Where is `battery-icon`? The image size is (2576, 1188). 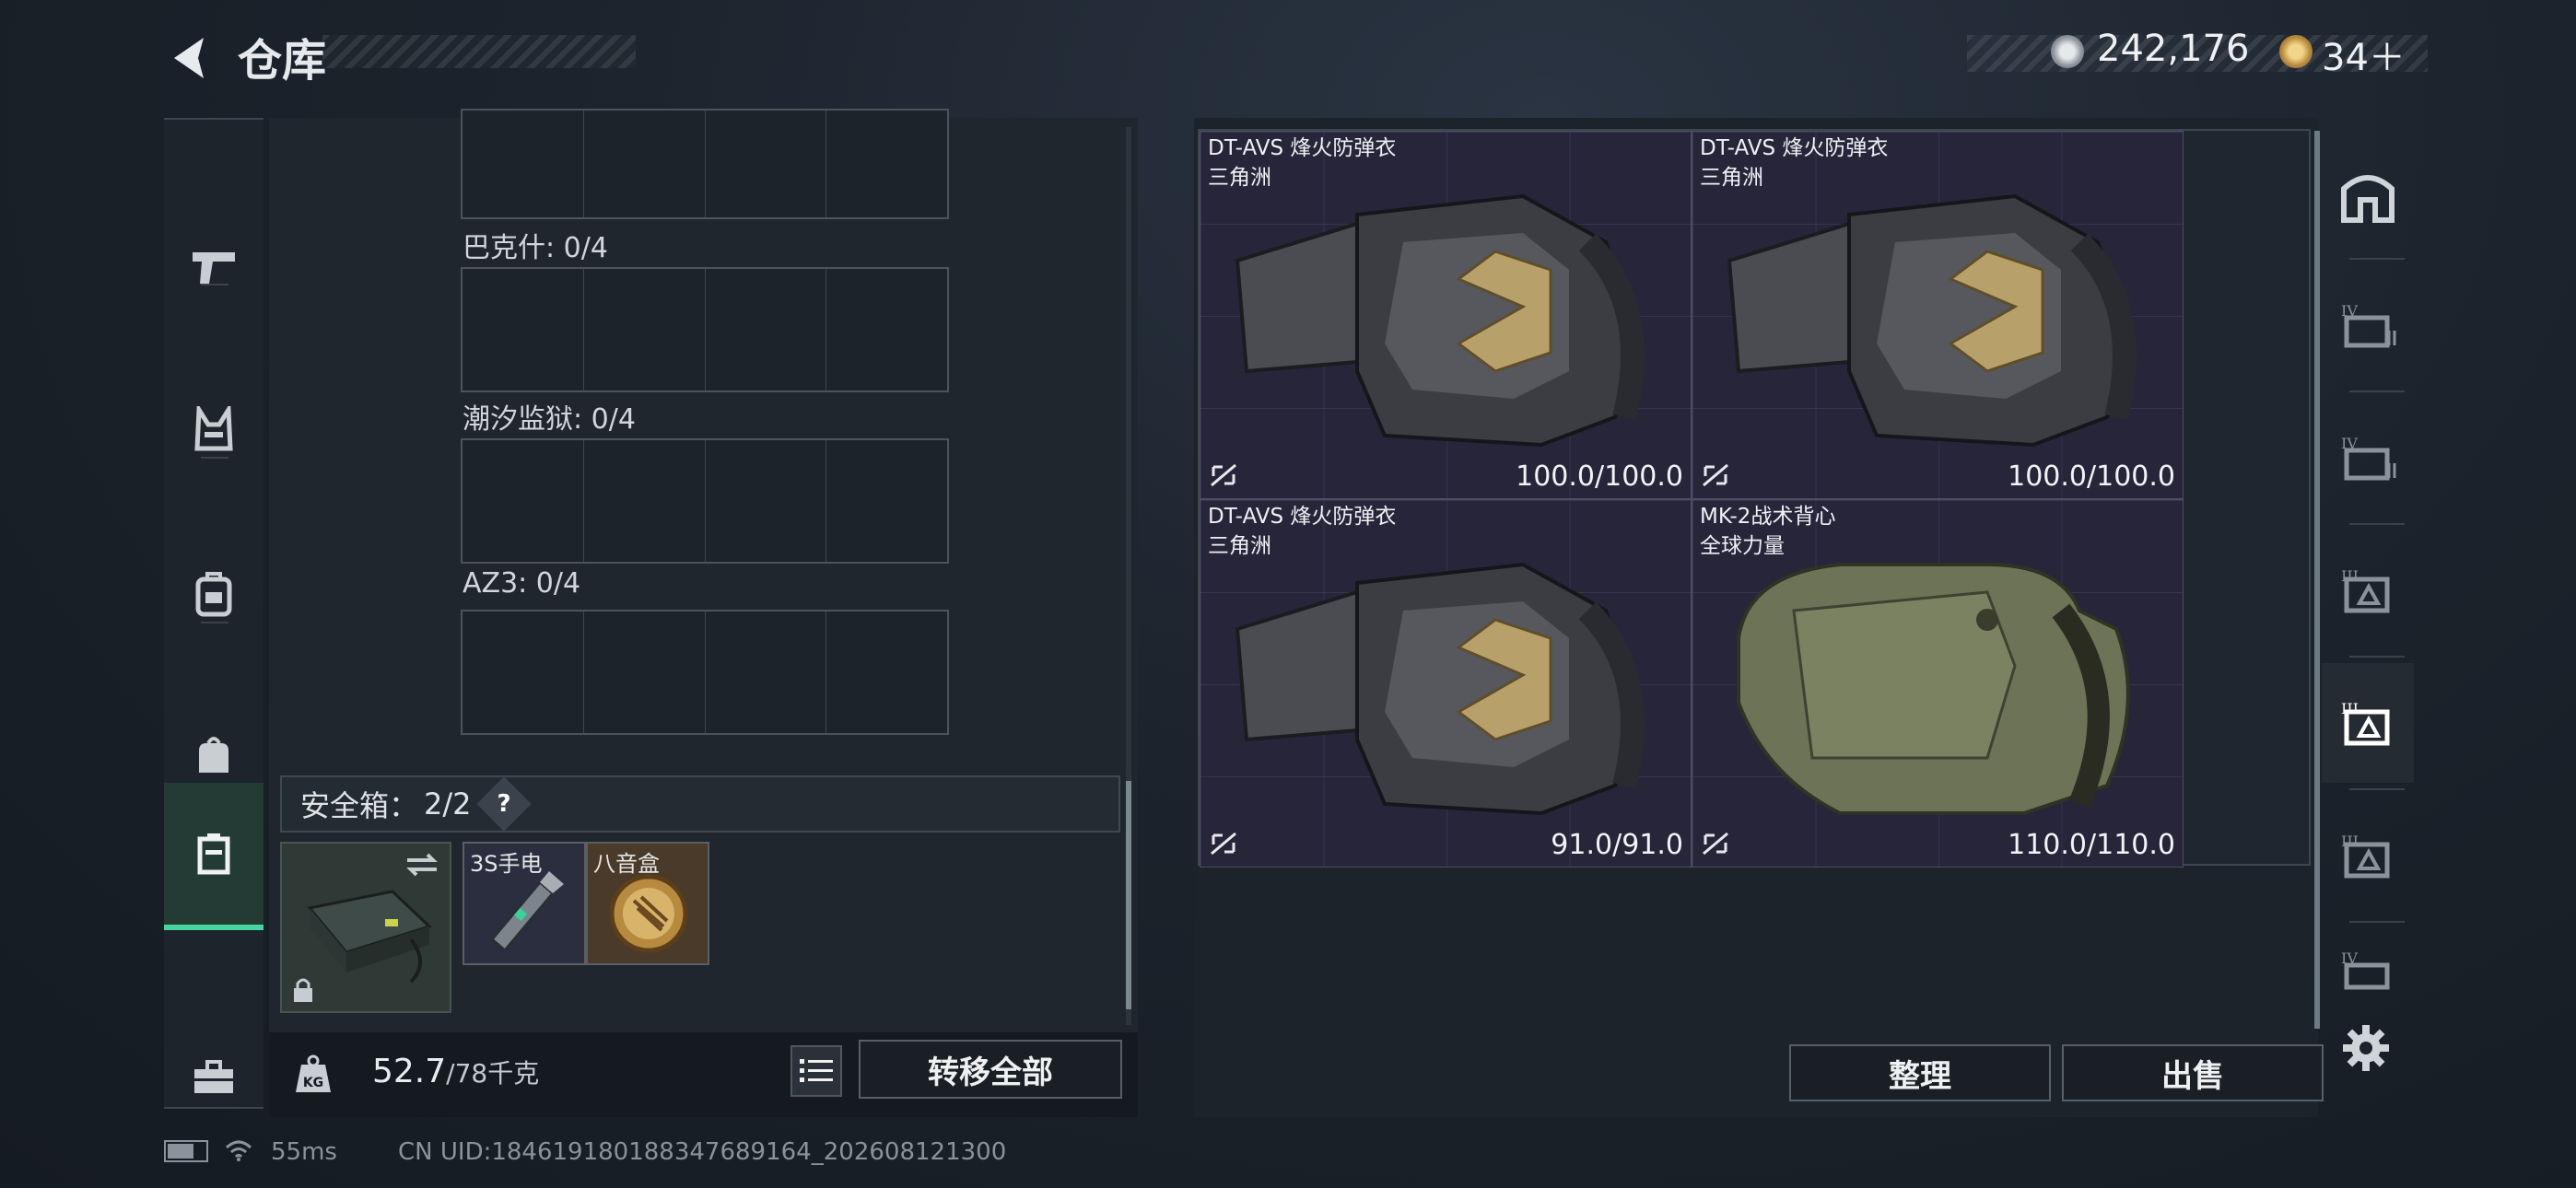 battery-icon is located at coordinates (186, 1151).